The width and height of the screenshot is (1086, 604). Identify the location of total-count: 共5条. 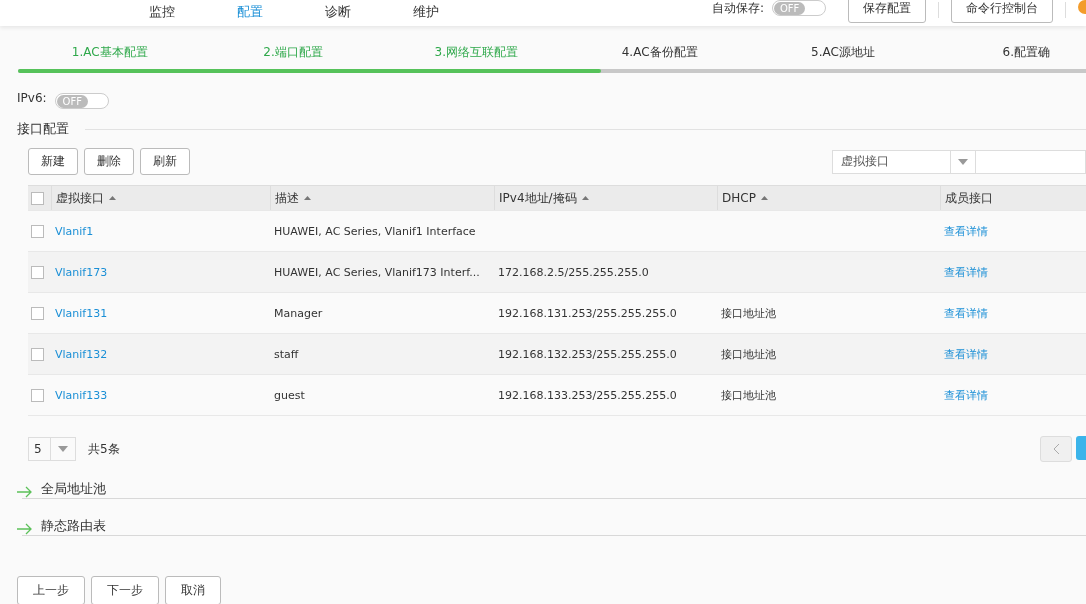
(104, 449).